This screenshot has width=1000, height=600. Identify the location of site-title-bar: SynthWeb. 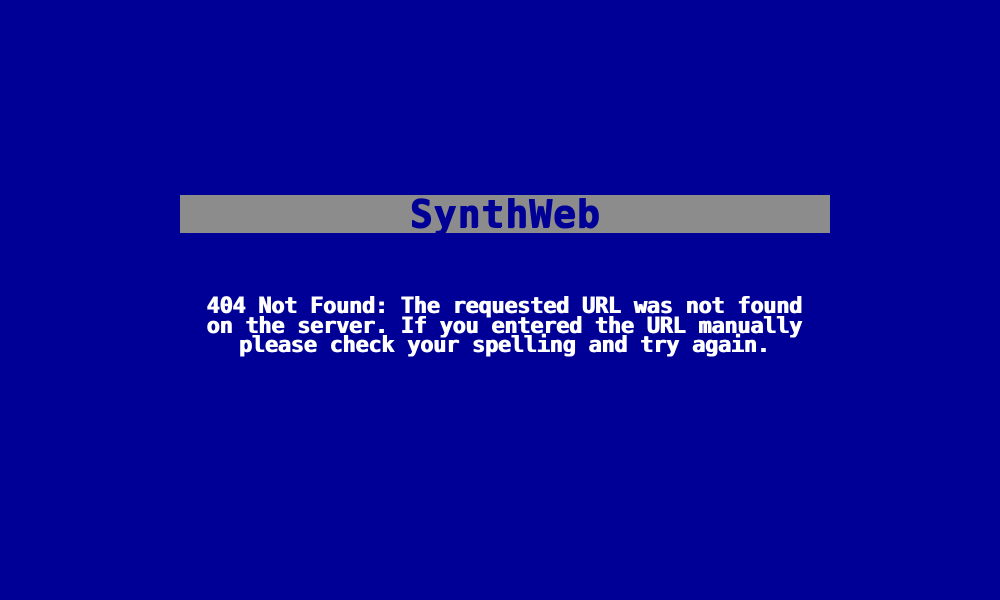
(505, 214).